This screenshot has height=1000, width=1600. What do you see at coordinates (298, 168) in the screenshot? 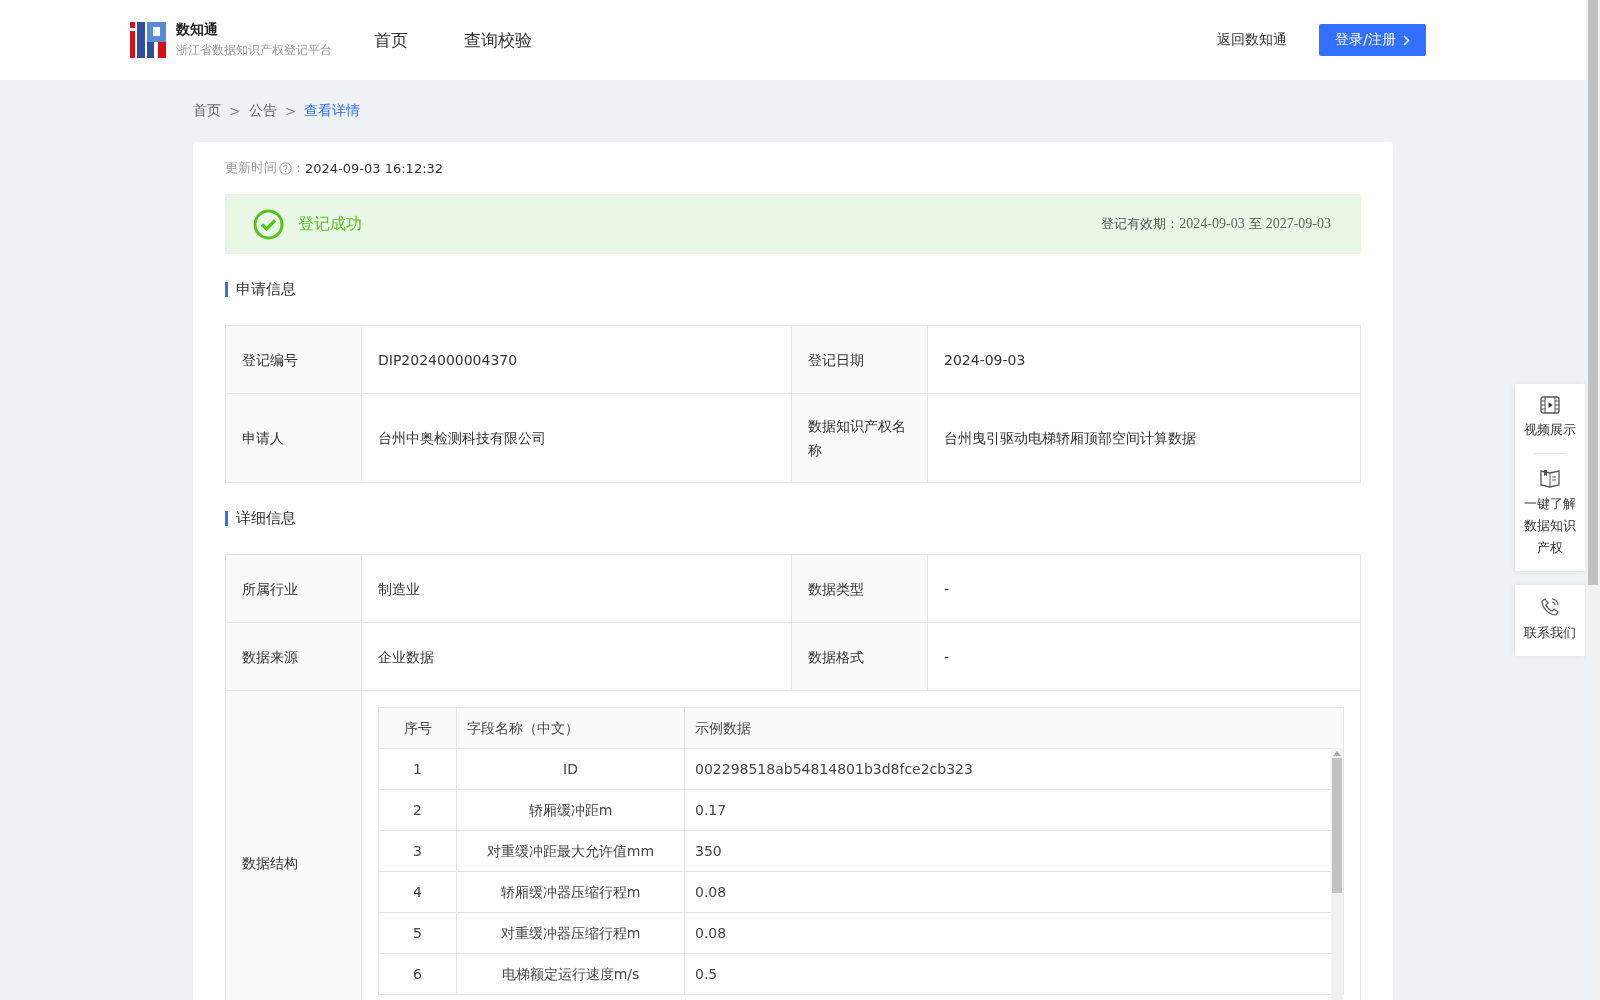
I see `colon: ：` at bounding box center [298, 168].